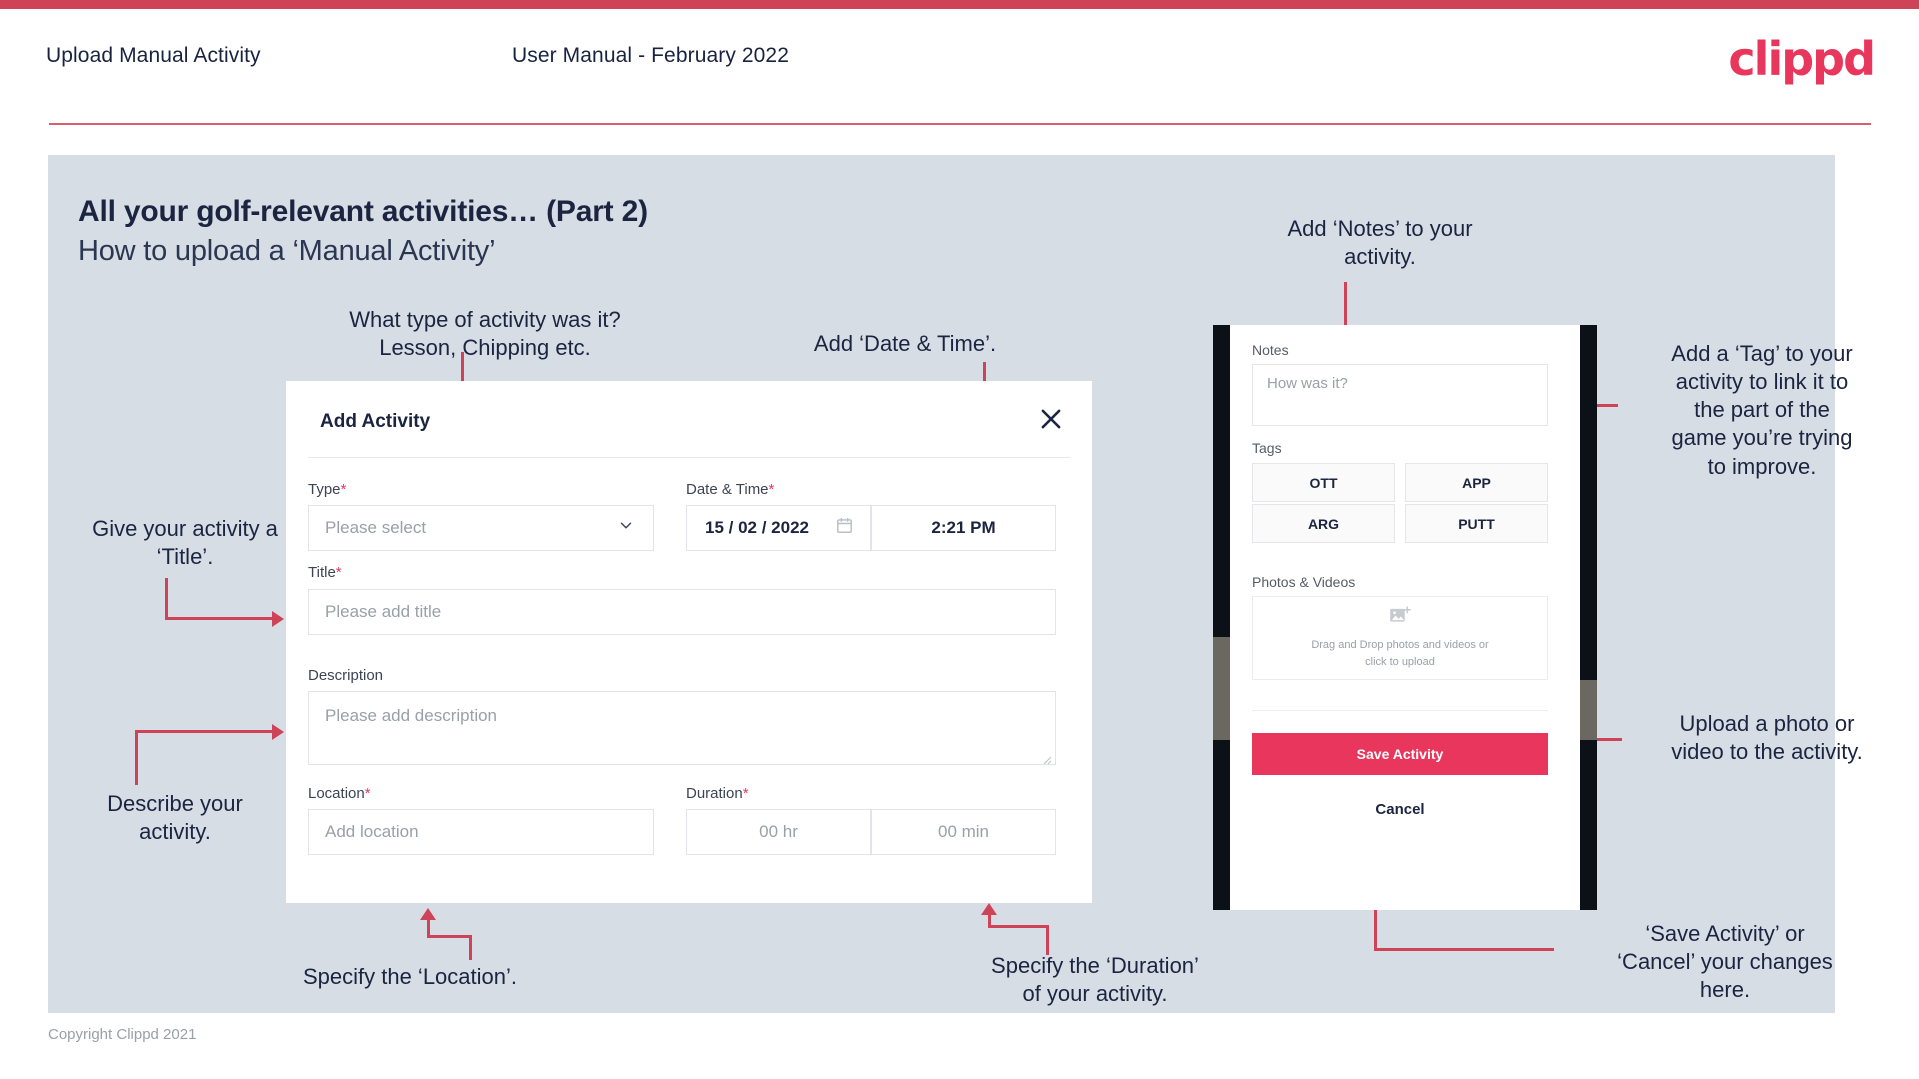 The height and width of the screenshot is (1079, 1919). Describe the element at coordinates (844, 528) in the screenshot. I see `calendar-icon` at that location.